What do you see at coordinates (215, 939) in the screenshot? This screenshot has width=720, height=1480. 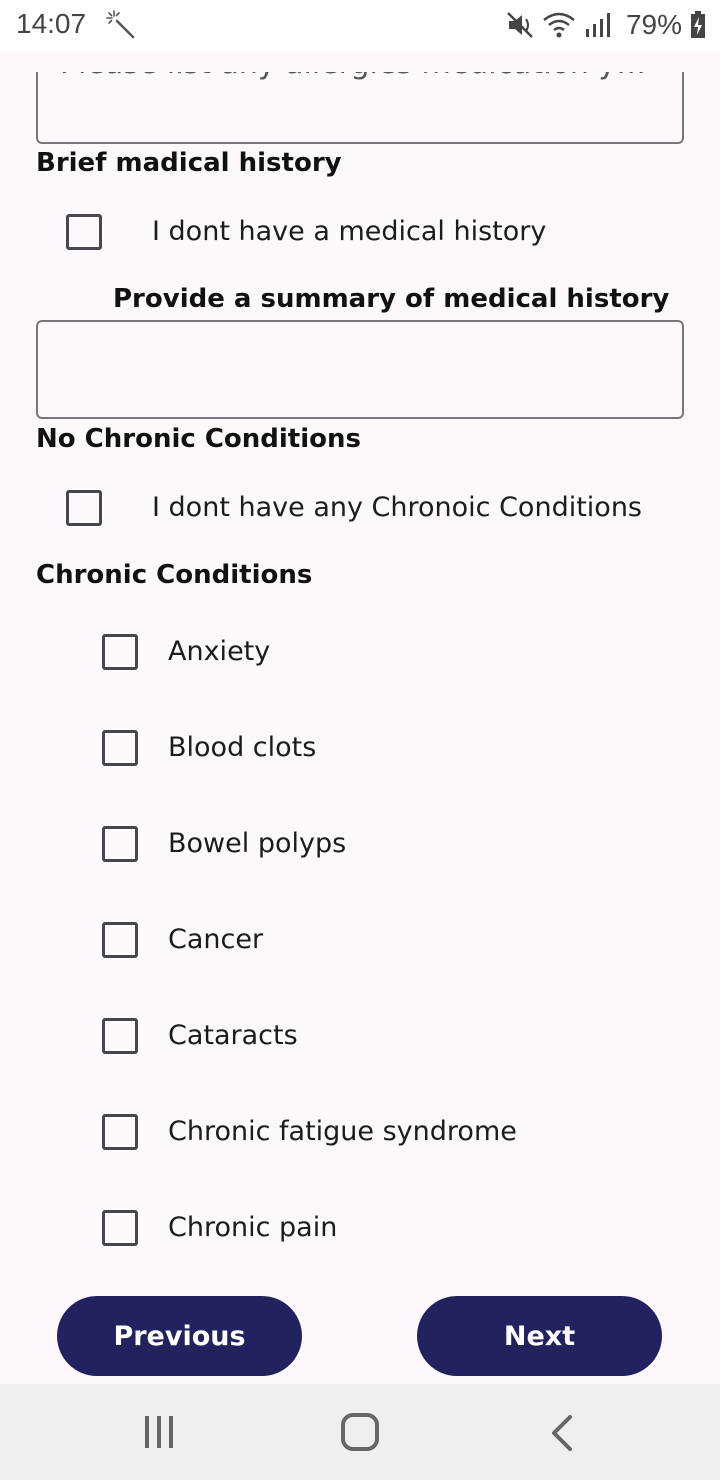 I see `option-label-cancer: Cancer` at bounding box center [215, 939].